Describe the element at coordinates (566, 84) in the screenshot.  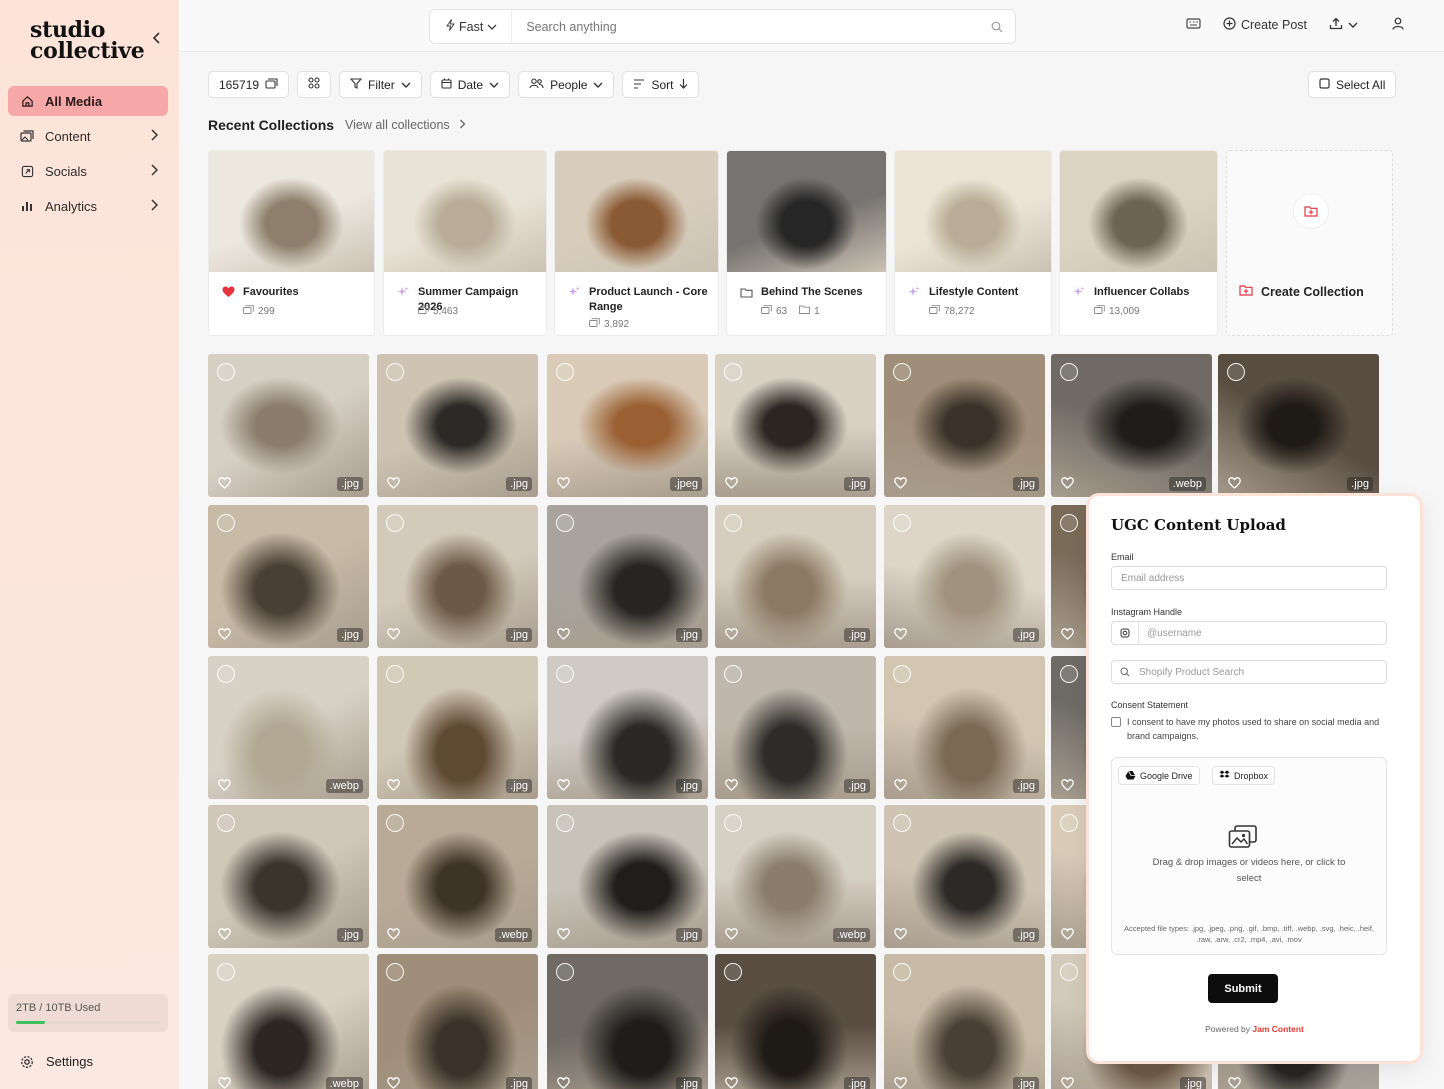
I see `people-button: People` at that location.